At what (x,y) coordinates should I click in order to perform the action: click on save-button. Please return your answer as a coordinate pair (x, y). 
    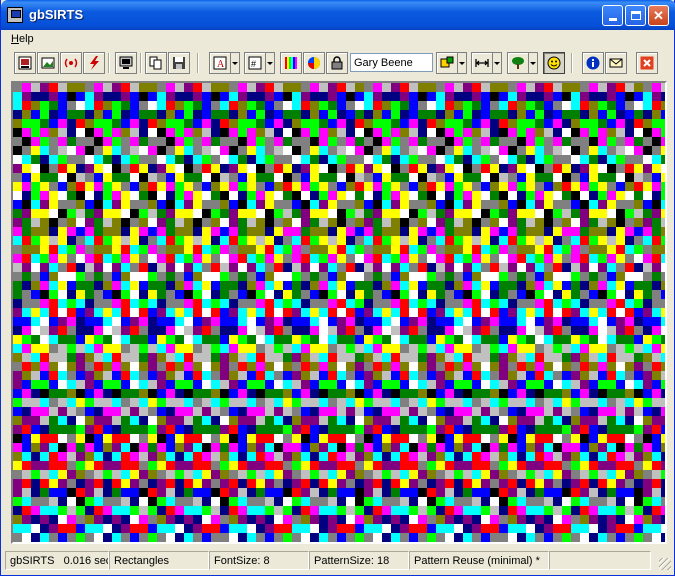
    Looking at the image, I should click on (179, 63).